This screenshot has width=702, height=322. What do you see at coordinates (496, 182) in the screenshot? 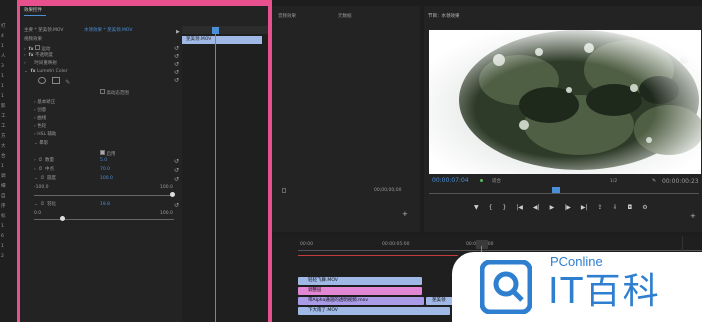
I see `fit-dropdown: 适合` at bounding box center [496, 182].